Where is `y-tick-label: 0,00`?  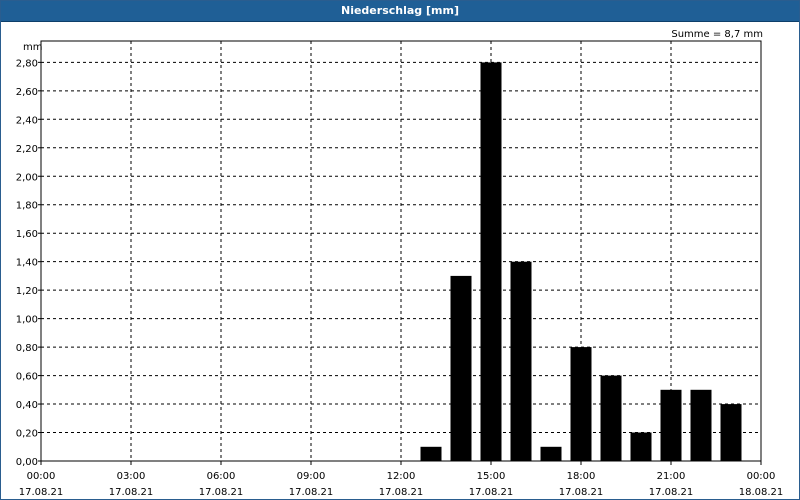 y-tick-label: 0,00 is located at coordinates (27, 462).